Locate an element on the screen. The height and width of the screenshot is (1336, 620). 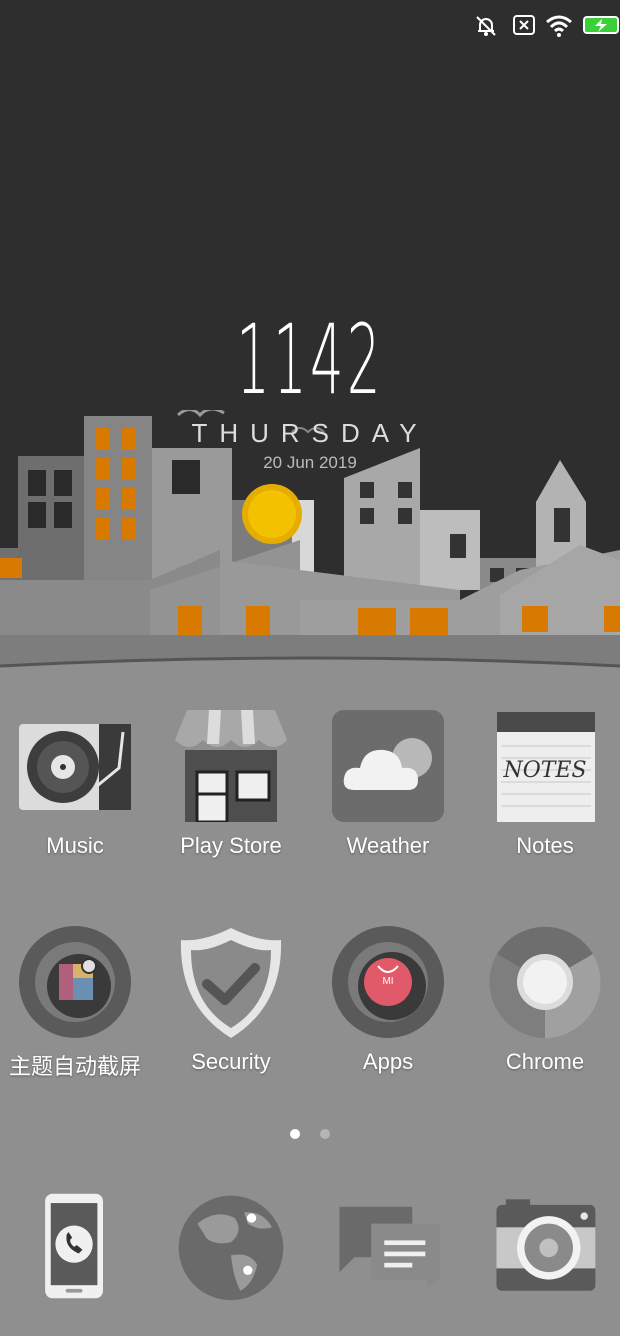
app-notes: NOTES Notes is located at coordinates (545, 784).